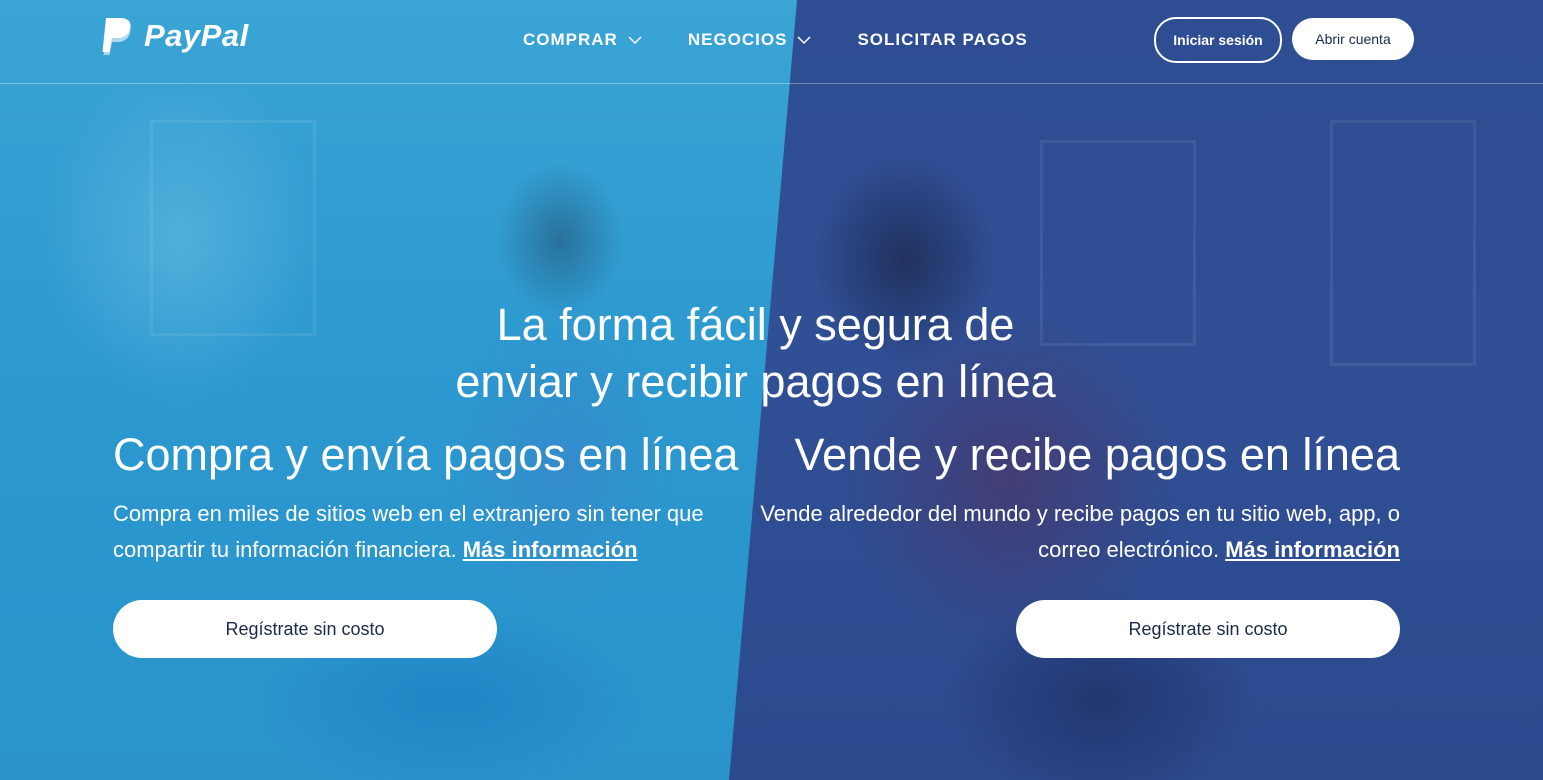  I want to click on main-nav: COMPRAR NEGOCIOS SOLICITAR PAGOS, so click(798, 40).